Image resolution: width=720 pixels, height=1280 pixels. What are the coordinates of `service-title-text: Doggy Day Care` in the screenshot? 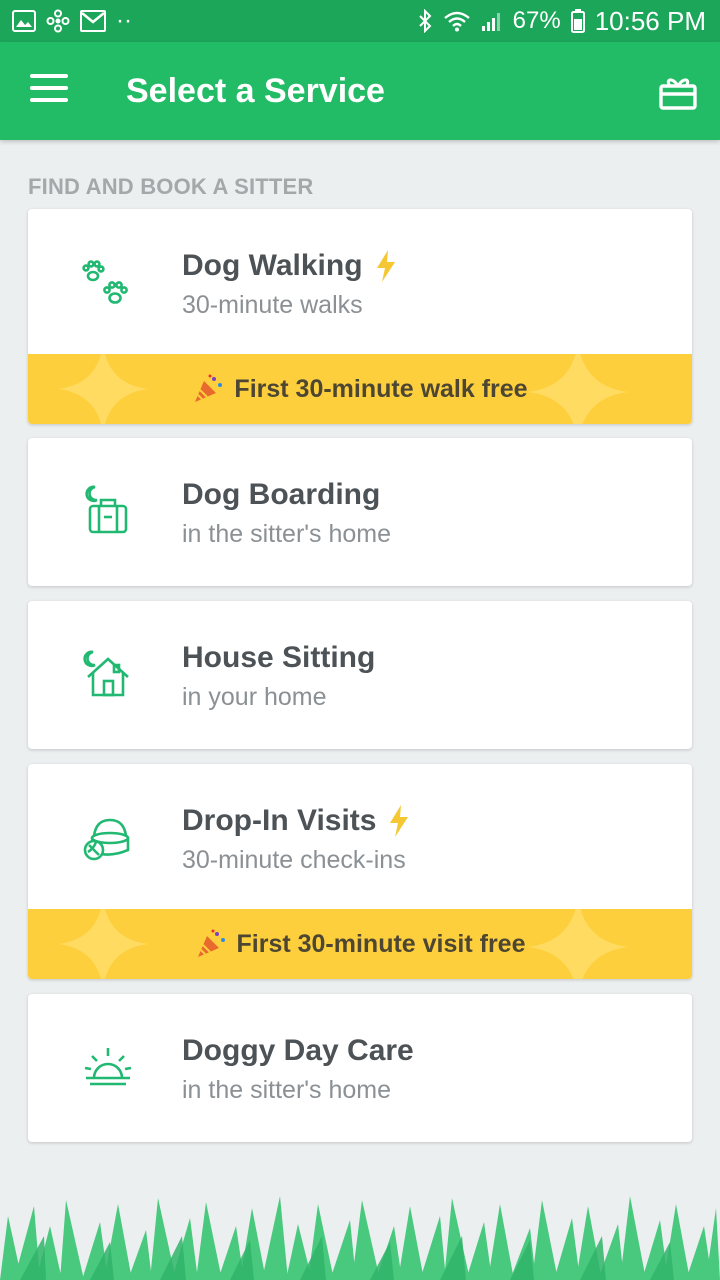 It's located at (298, 1050).